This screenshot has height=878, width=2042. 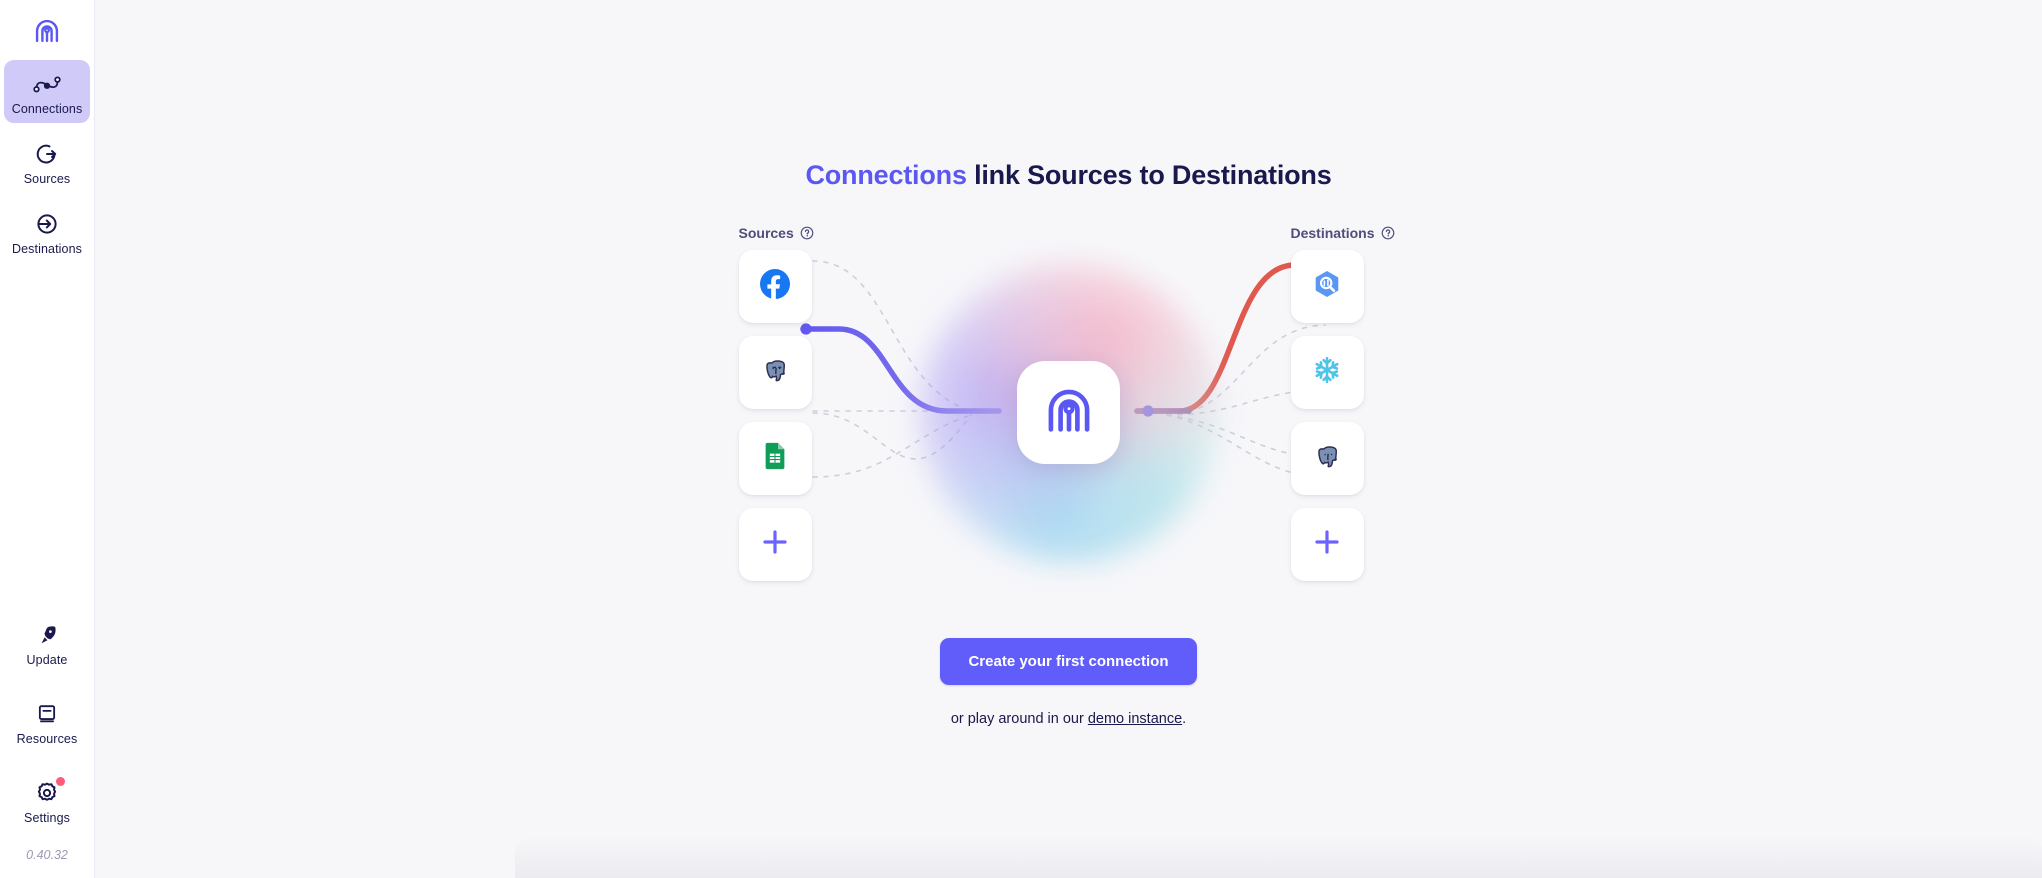 What do you see at coordinates (1184, 719) in the screenshot?
I see `demo-suffix: .` at bounding box center [1184, 719].